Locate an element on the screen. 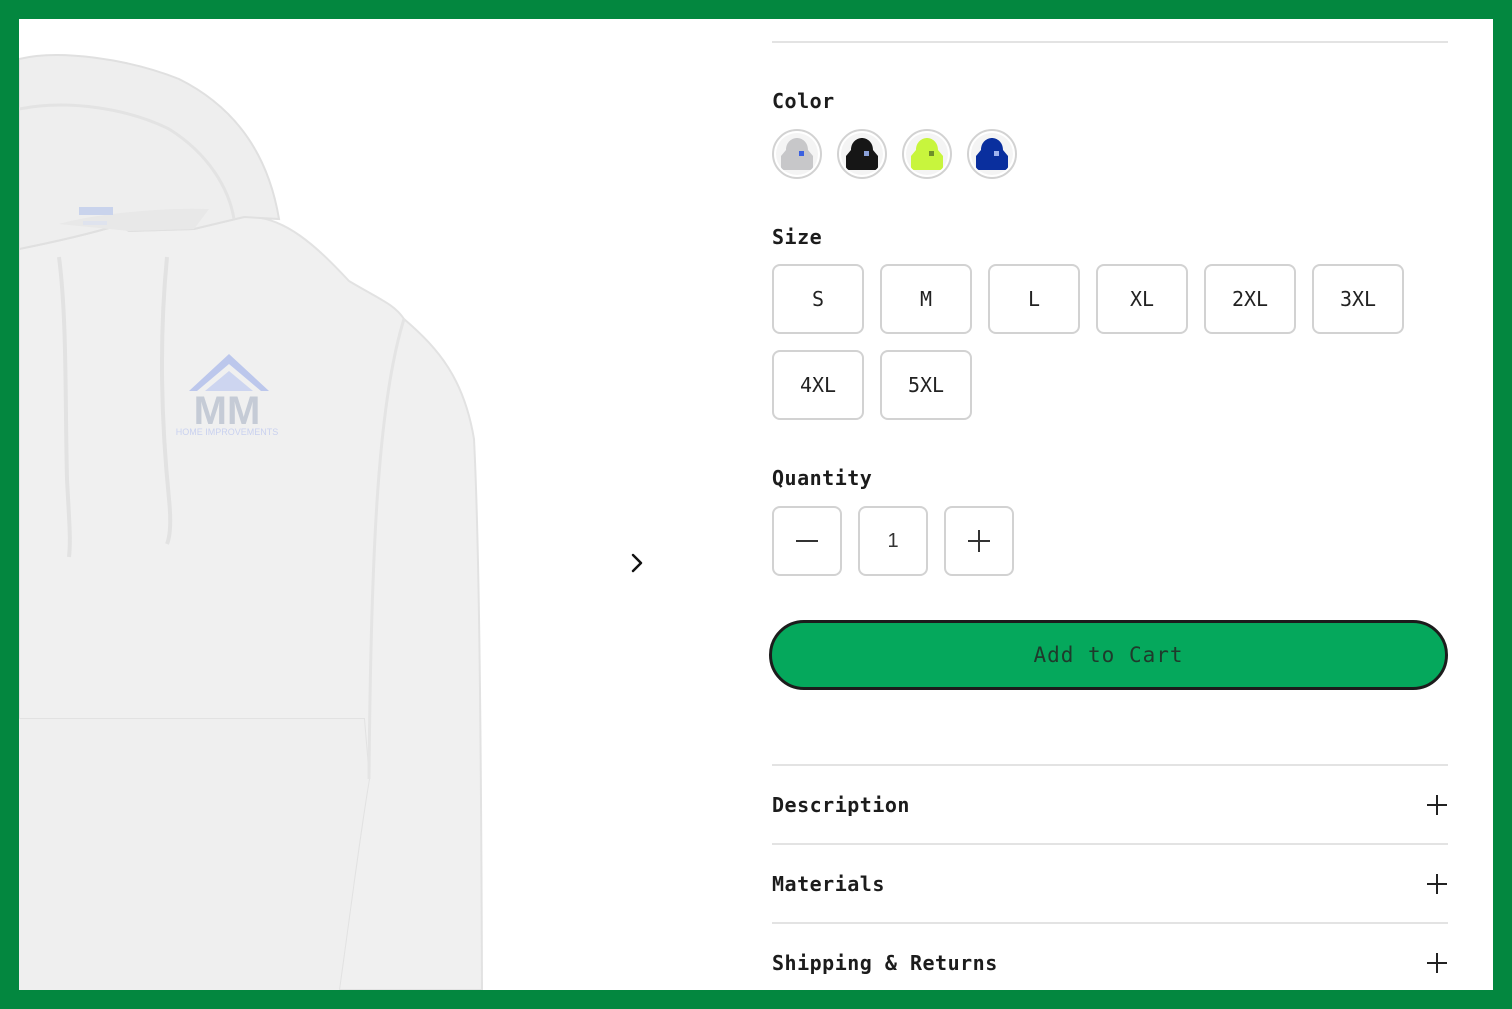 The image size is (1512, 1009). quantity-increment-button is located at coordinates (979, 541).